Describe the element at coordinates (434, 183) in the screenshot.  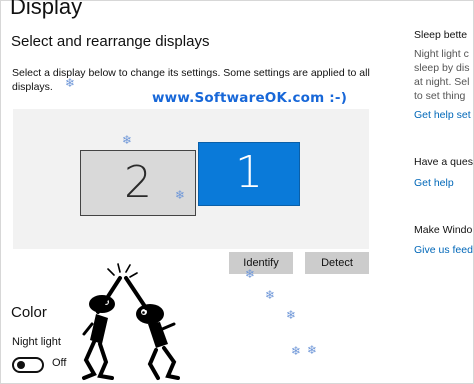
I see `get-help-link: Get help` at that location.